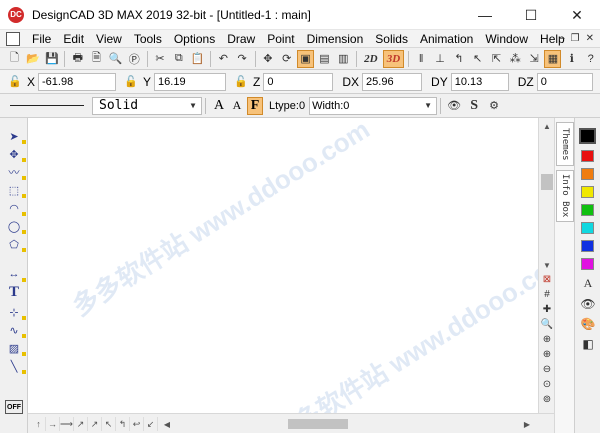 The width and height of the screenshot is (600, 433). I want to click on print-preview-icon: 🗎, so click(96, 59).